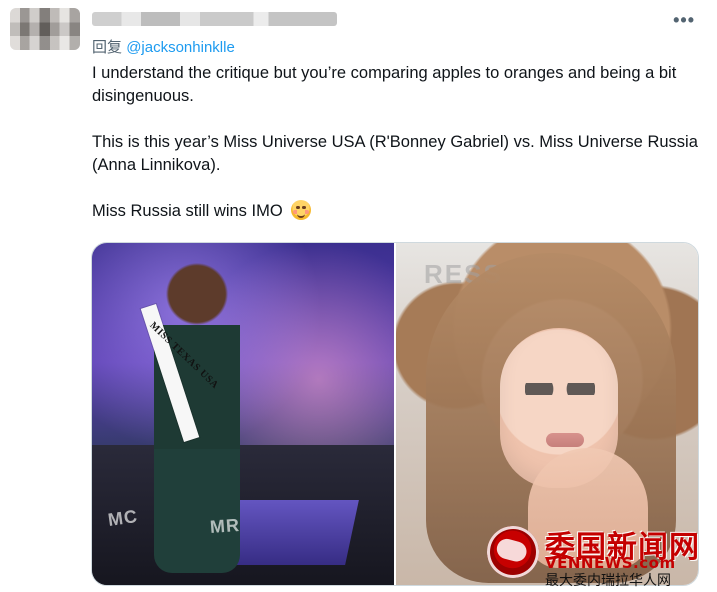  What do you see at coordinates (684, 20) in the screenshot?
I see `more-options-icon: •••` at bounding box center [684, 20].